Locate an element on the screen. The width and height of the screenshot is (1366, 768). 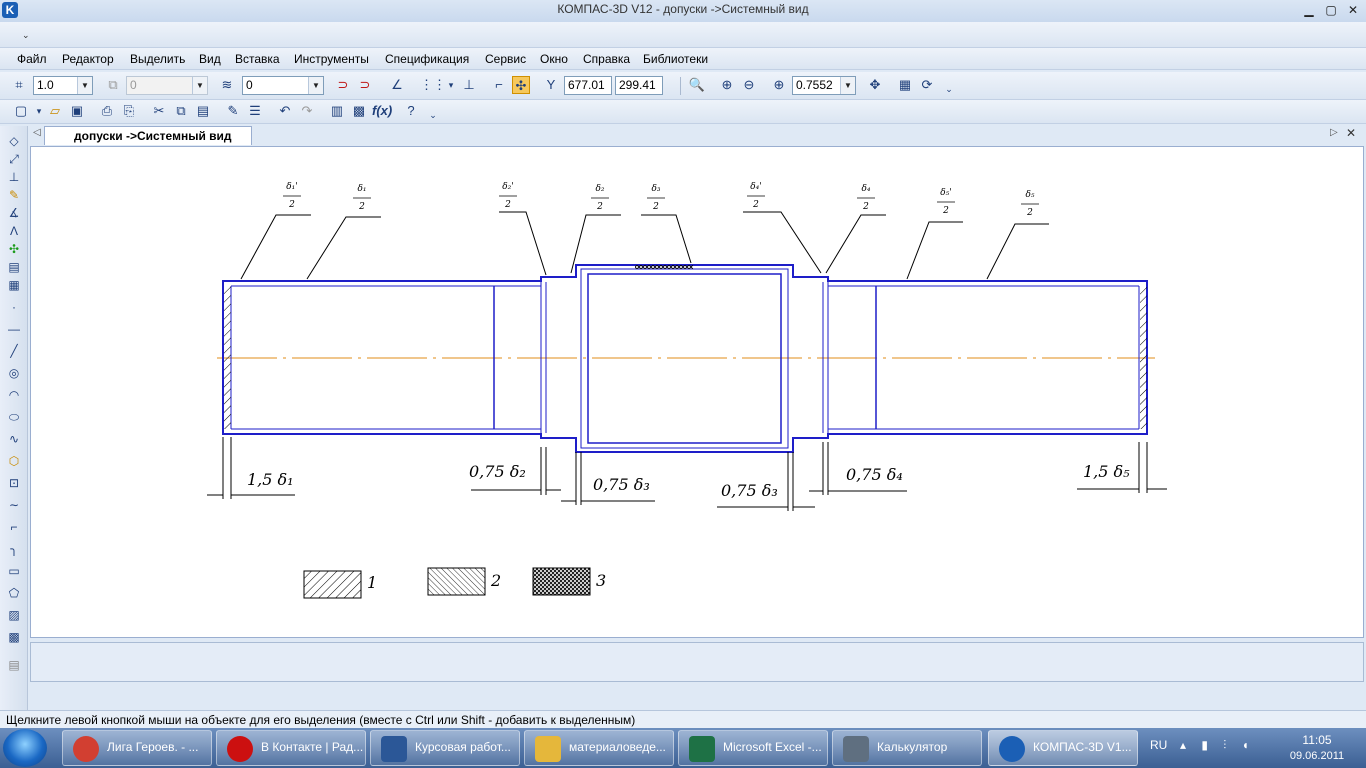
variables-icon: f(x) is located at coordinates (382, 111).